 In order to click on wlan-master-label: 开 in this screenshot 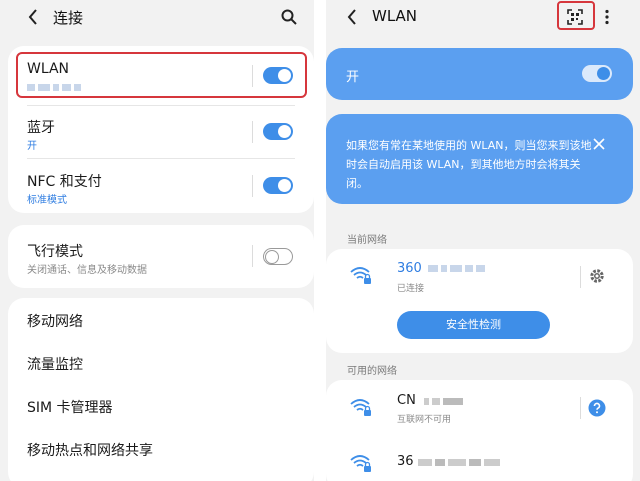, I will do `click(353, 77)`.